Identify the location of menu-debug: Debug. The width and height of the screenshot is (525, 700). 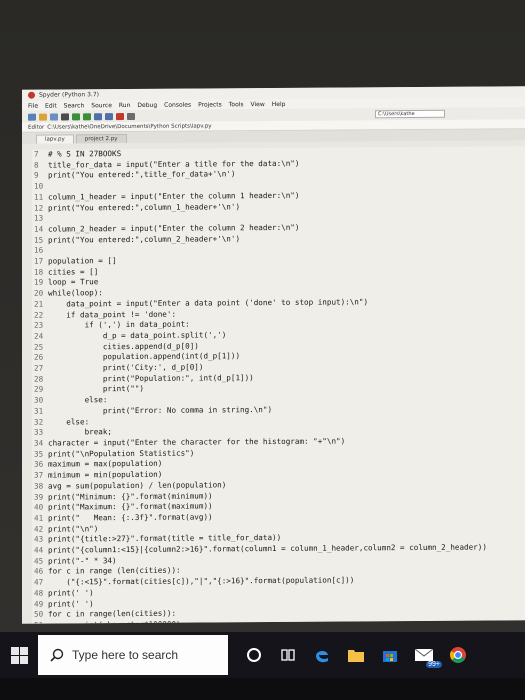
(147, 104).